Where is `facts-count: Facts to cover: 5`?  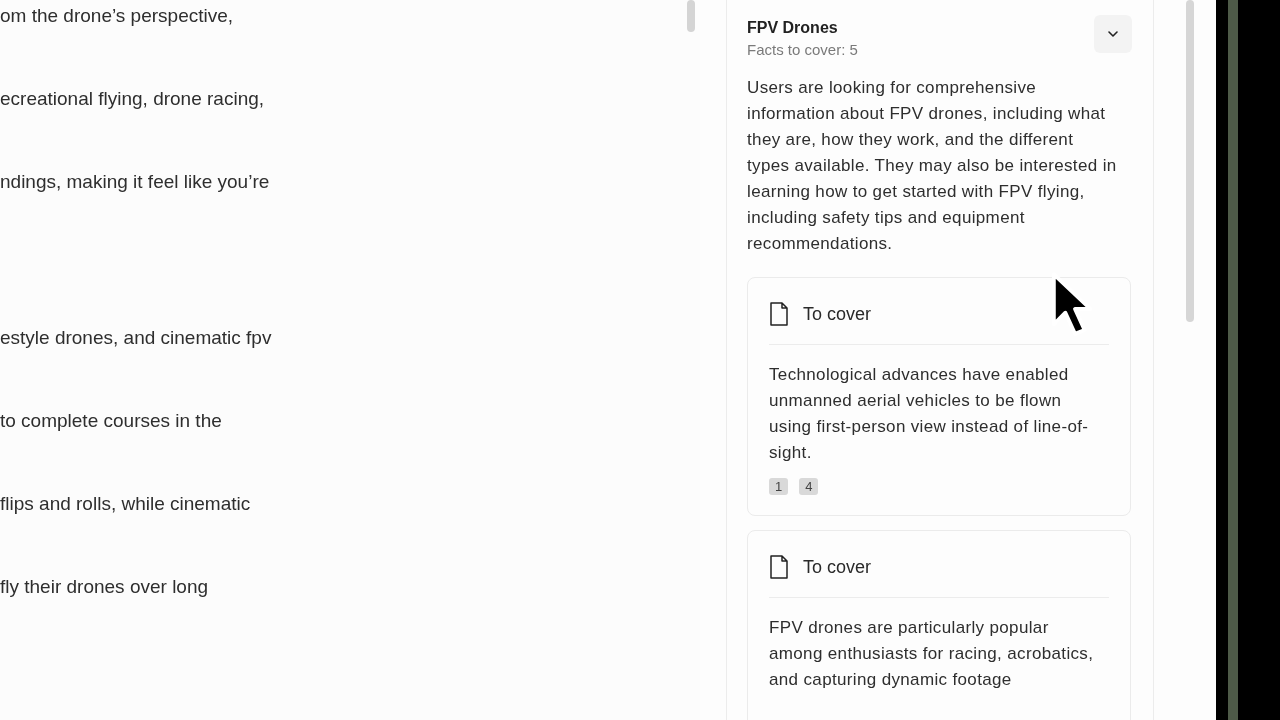
facts-count: Facts to cover: 5 is located at coordinates (802, 50).